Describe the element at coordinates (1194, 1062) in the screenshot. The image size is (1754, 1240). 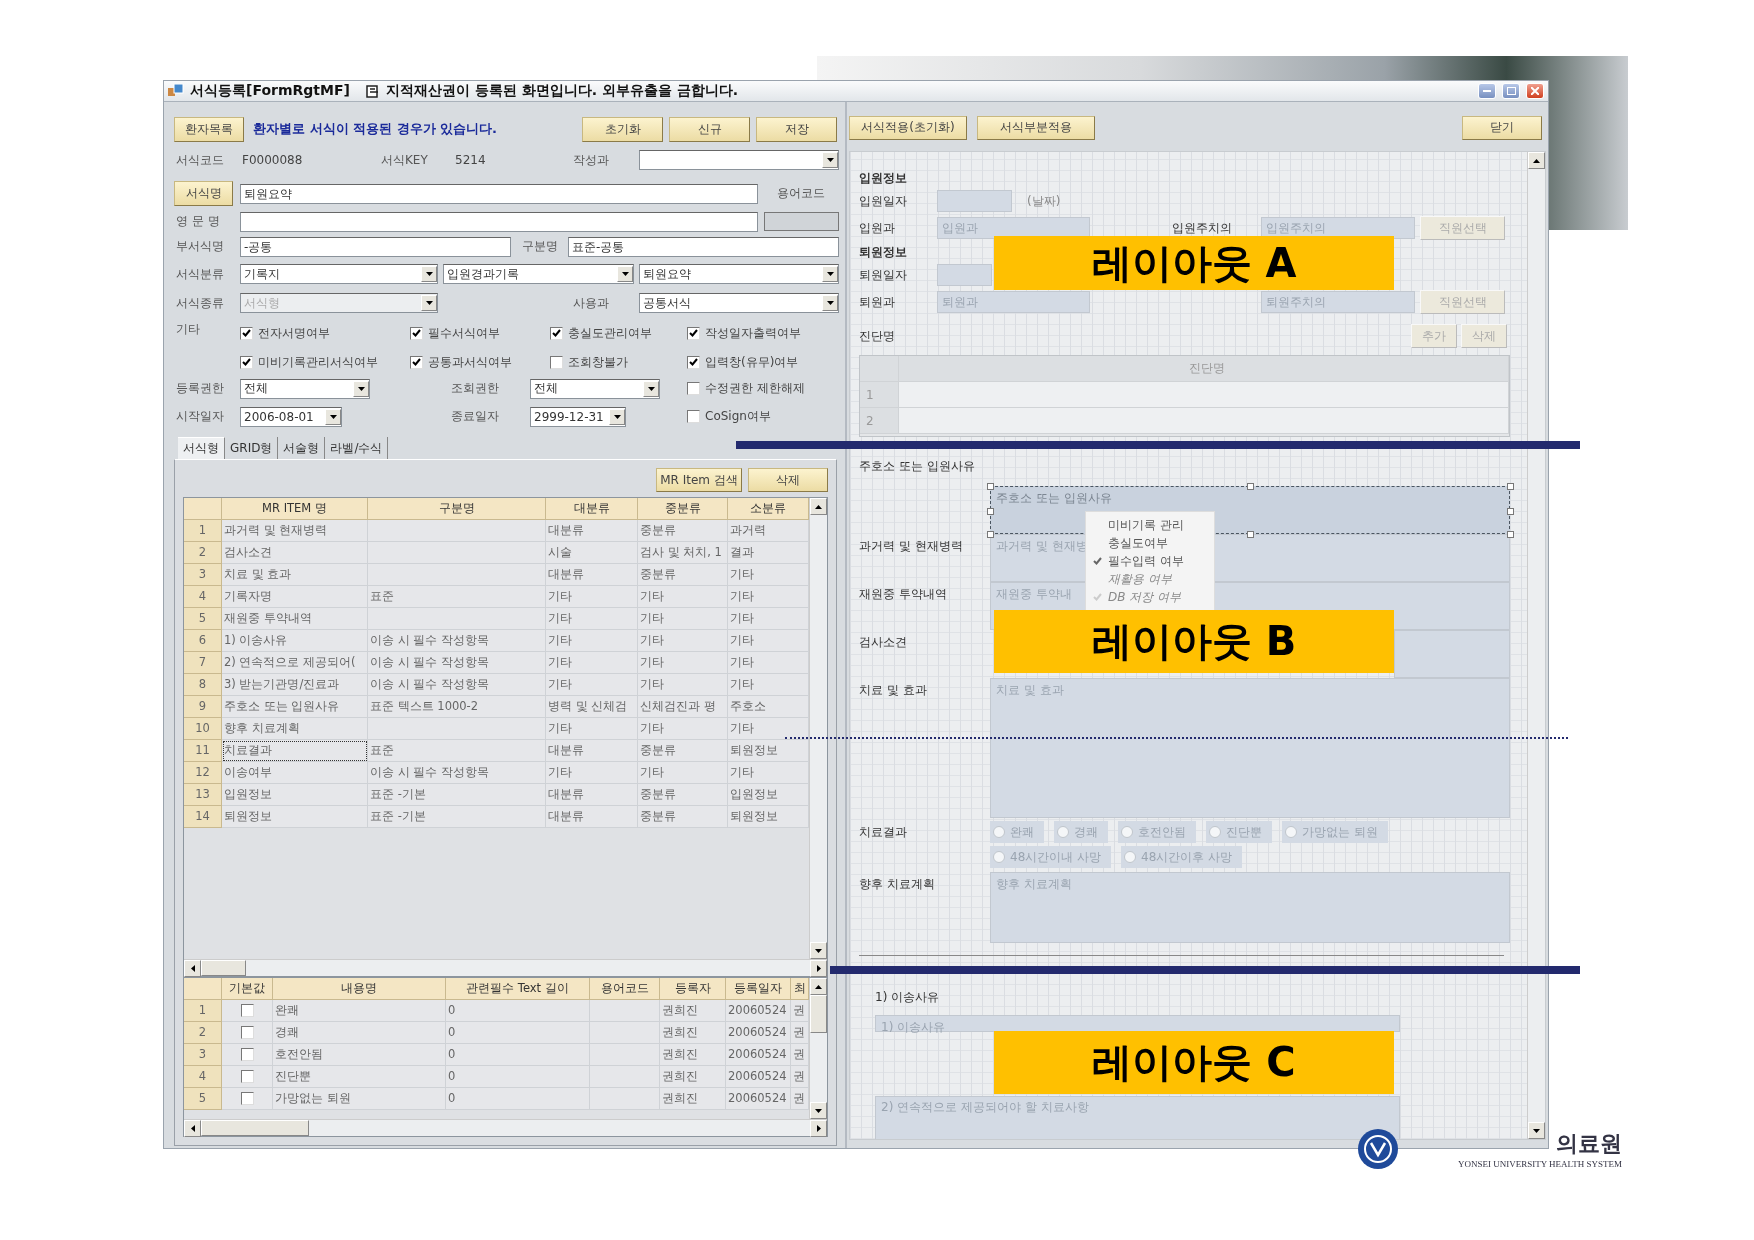
I see `layout-label: 레이아웃 C` at that location.